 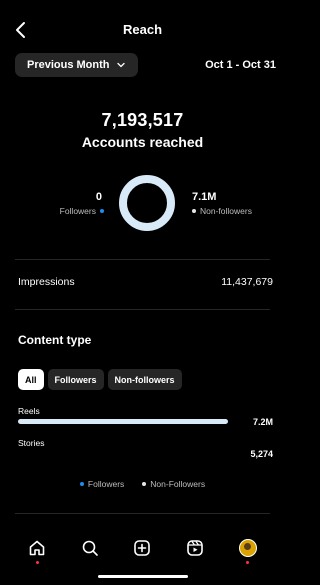 I want to click on home-icon, so click(x=37, y=548).